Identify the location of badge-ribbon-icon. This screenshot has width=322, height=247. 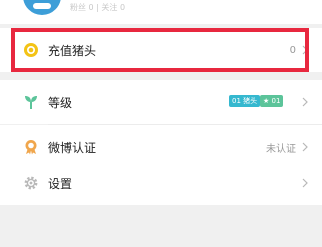
(31, 147).